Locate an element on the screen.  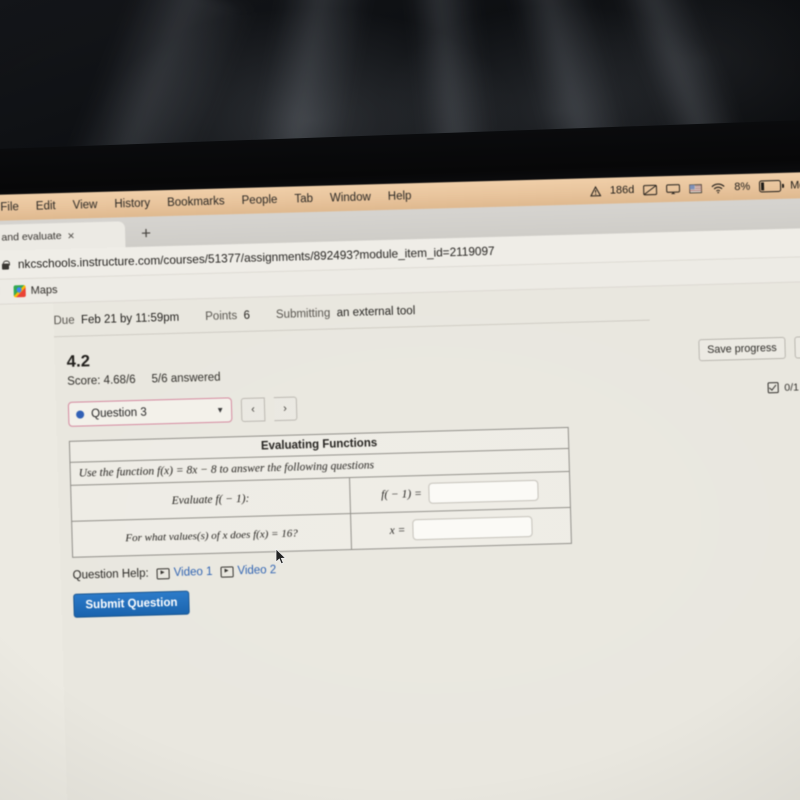
display-icon is located at coordinates (673, 188).